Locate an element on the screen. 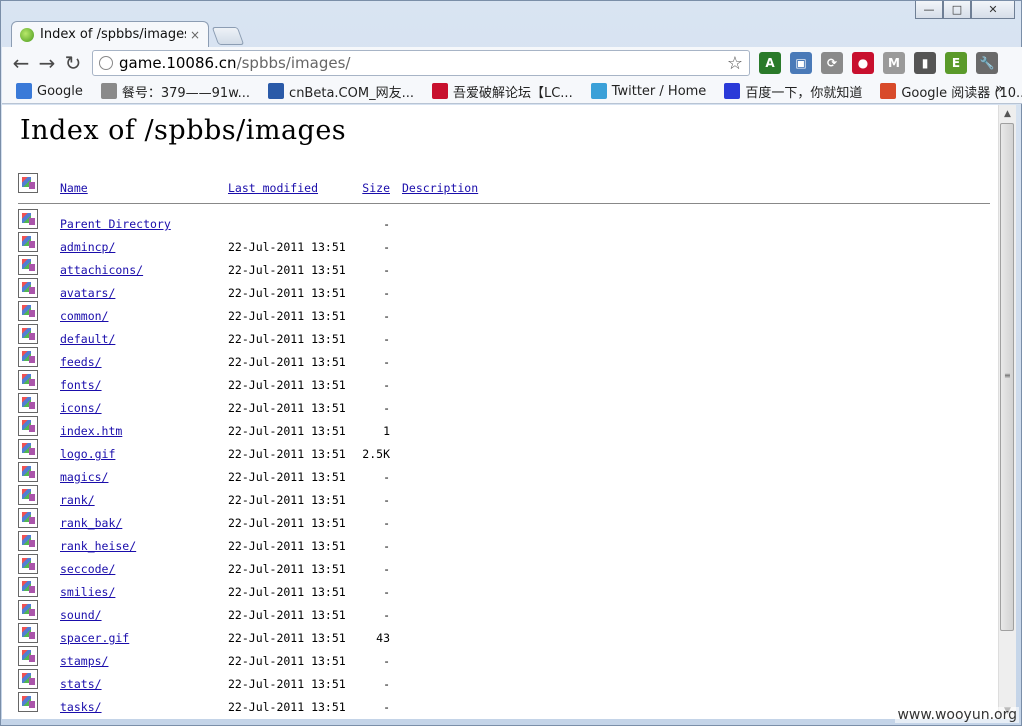 The height and width of the screenshot is (726, 1022). entry-link: sound/ is located at coordinates (81, 615).